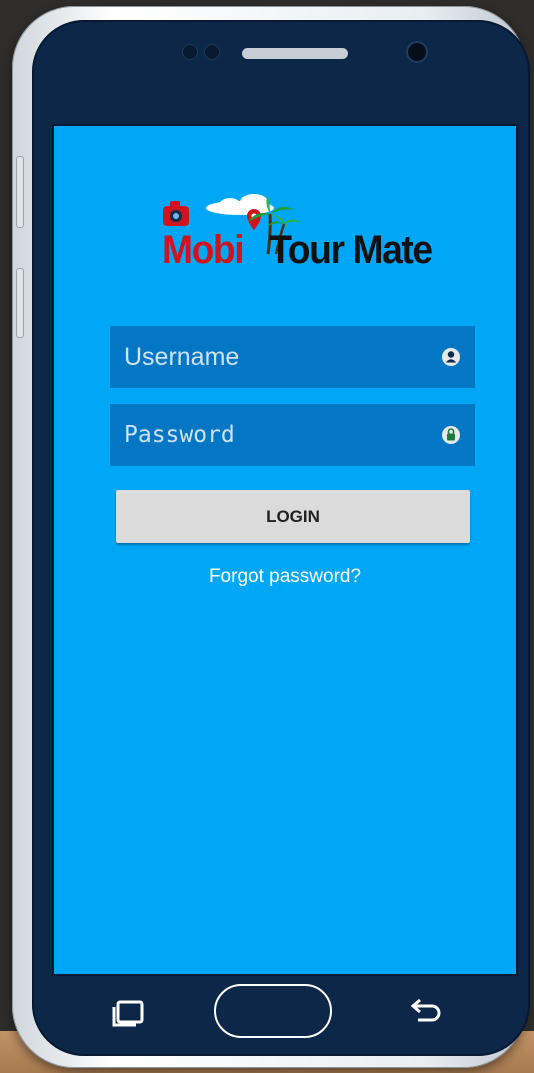 Image resolution: width=534 pixels, height=1073 pixels. What do you see at coordinates (451, 435) in the screenshot?
I see `lock-icon` at bounding box center [451, 435].